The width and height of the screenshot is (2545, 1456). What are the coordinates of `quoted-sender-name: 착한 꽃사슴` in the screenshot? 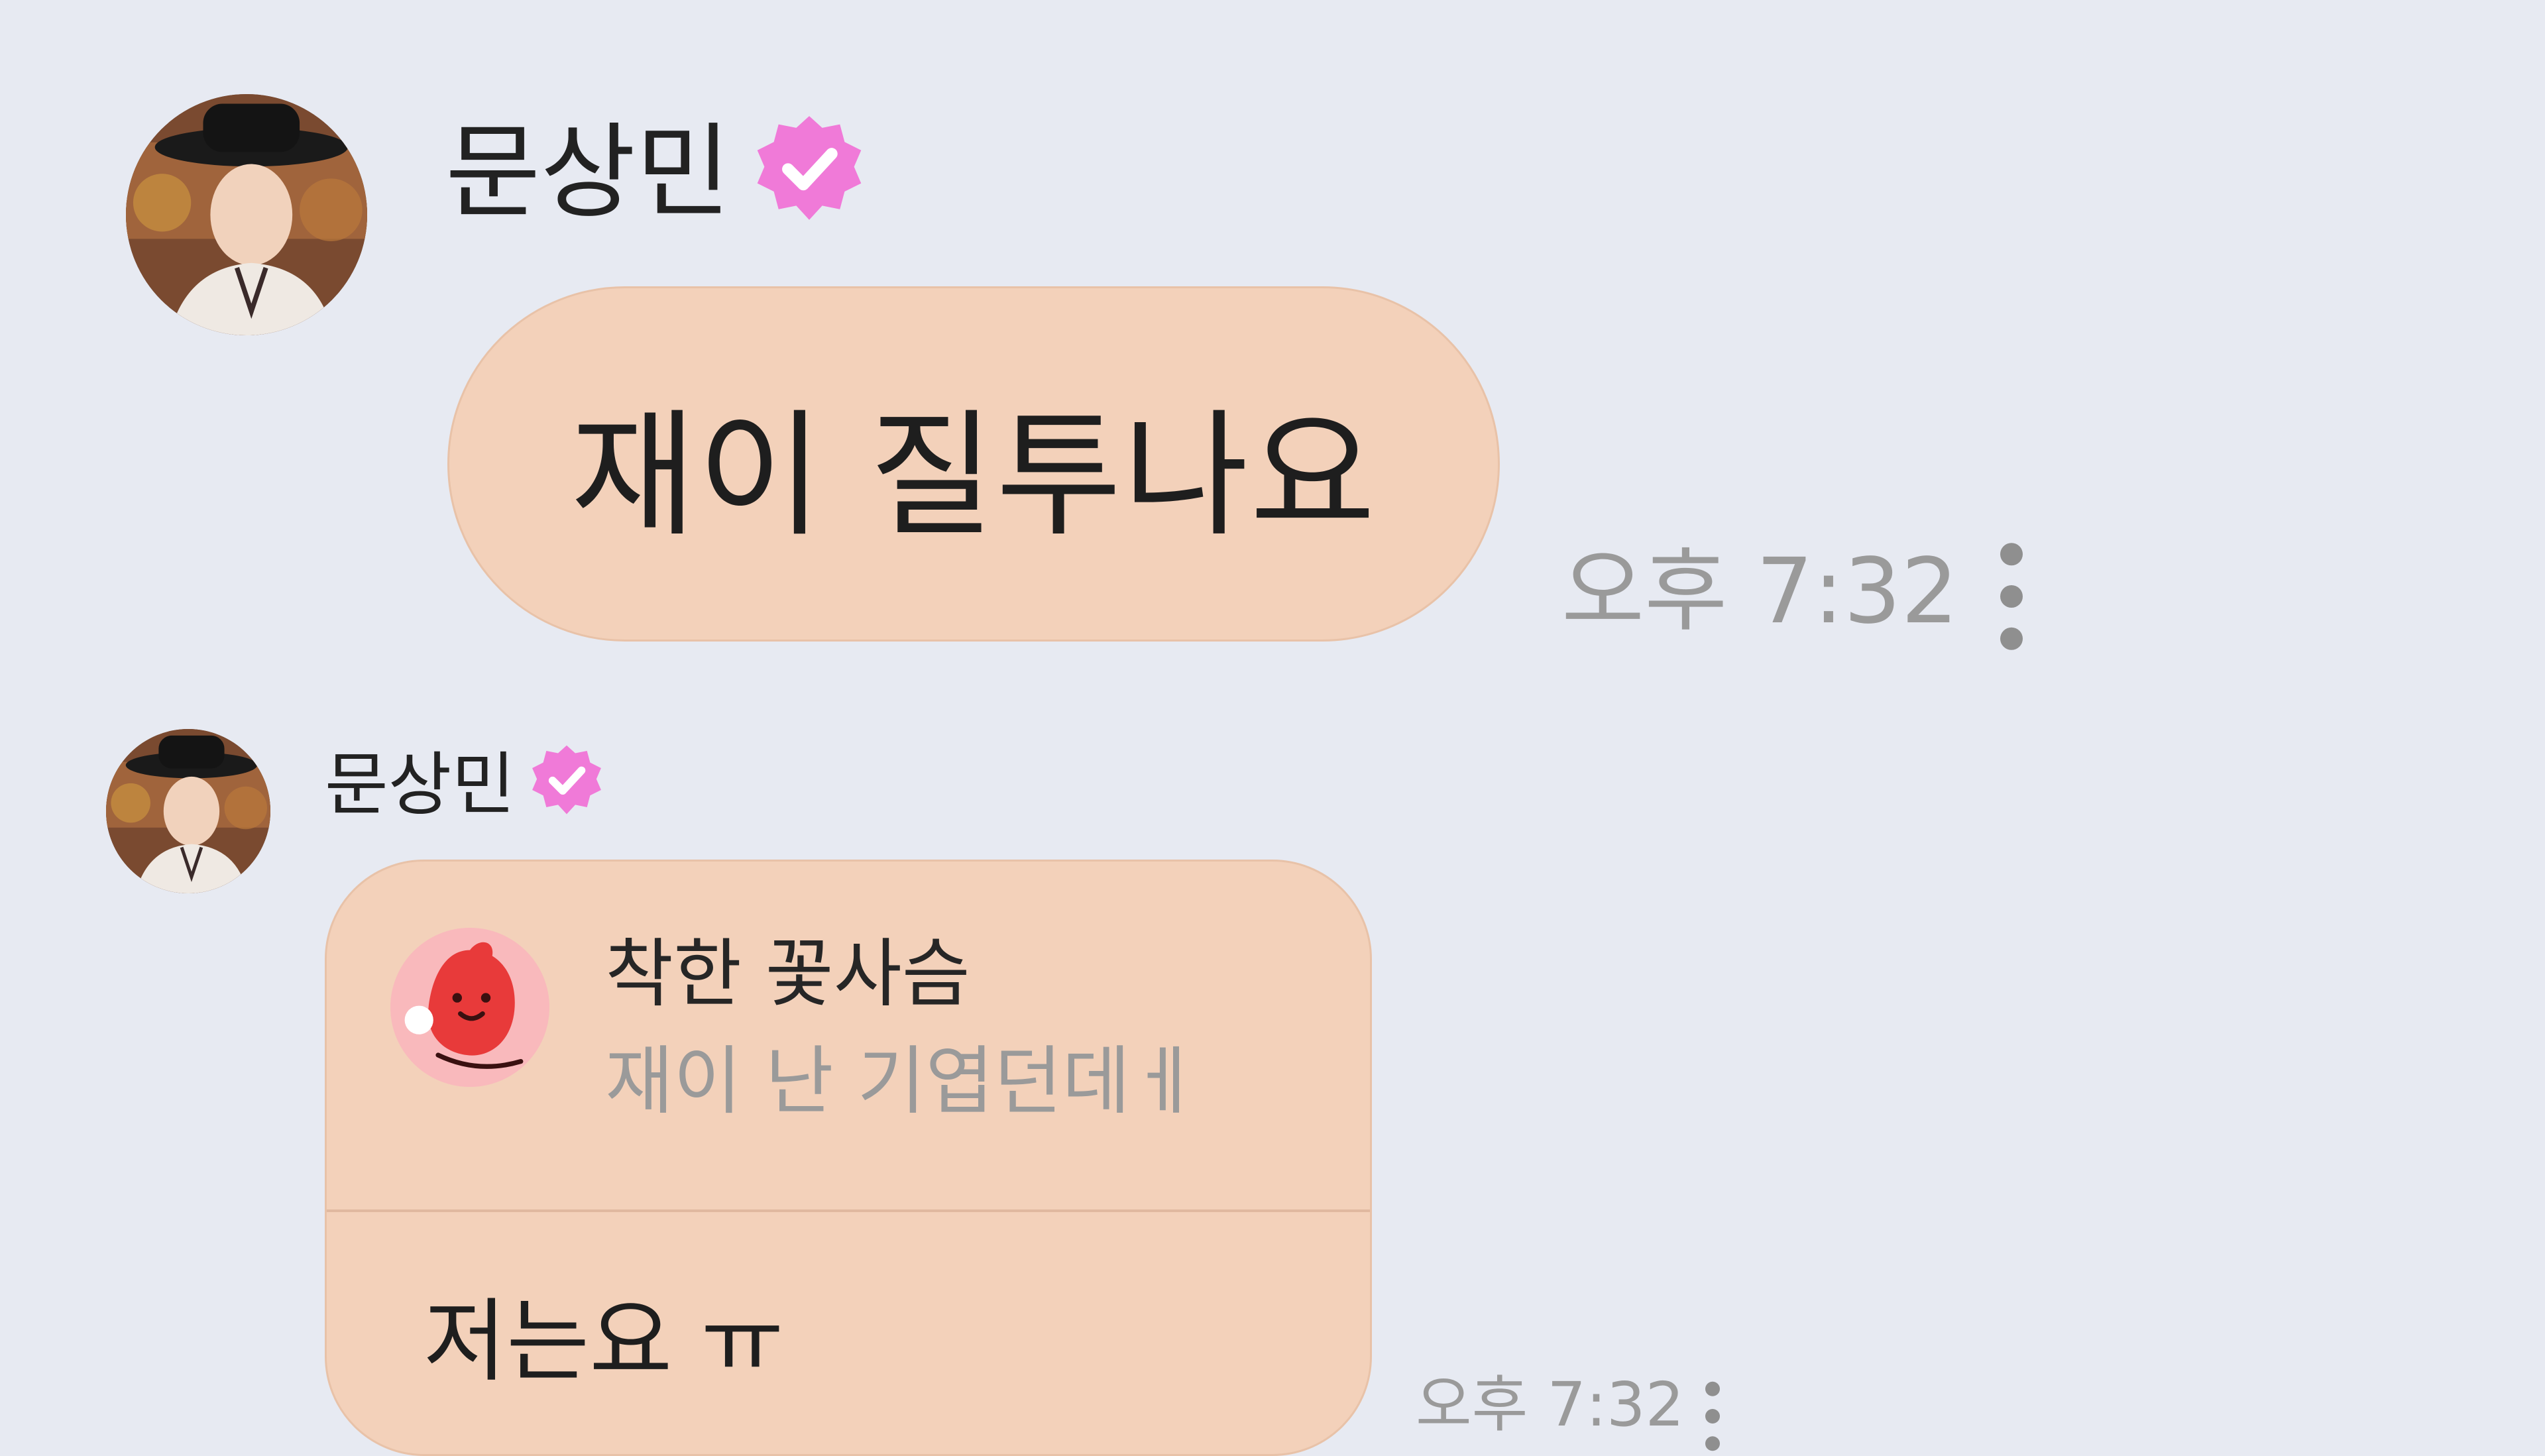 It's located at (787, 974).